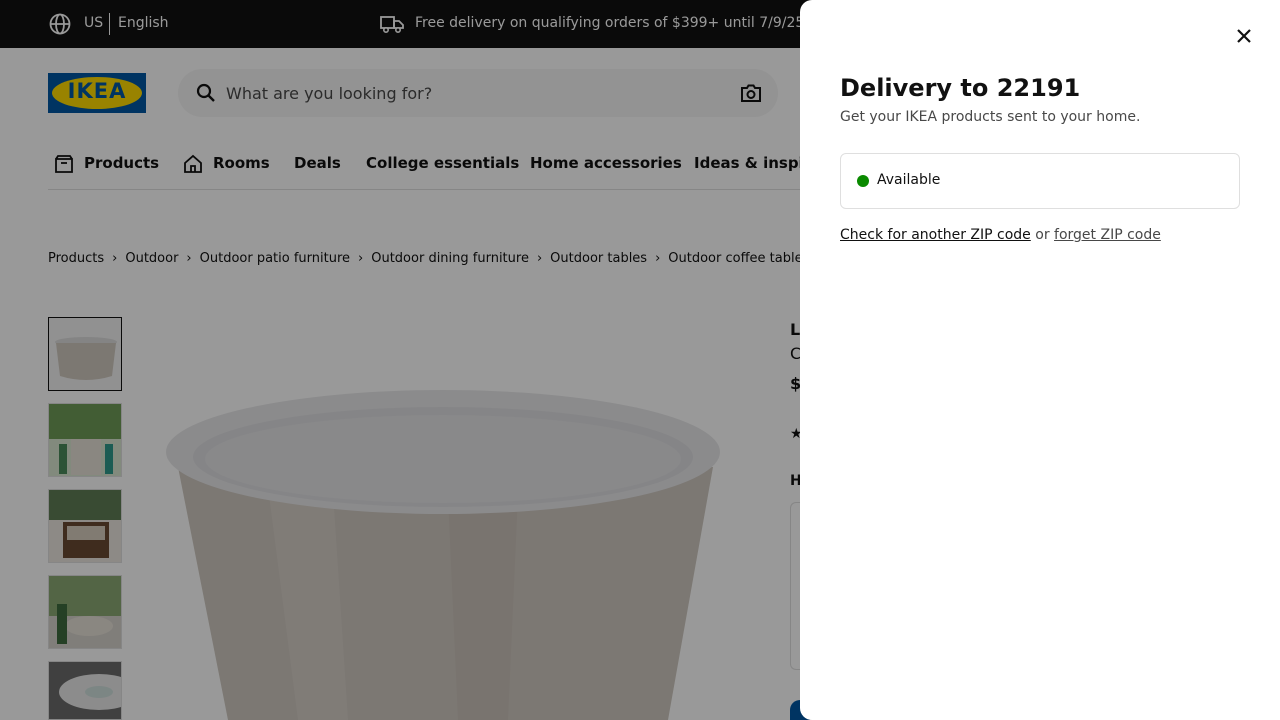 This screenshot has height=720, width=1280. What do you see at coordinates (909, 180) in the screenshot?
I see `status-label: Available` at bounding box center [909, 180].